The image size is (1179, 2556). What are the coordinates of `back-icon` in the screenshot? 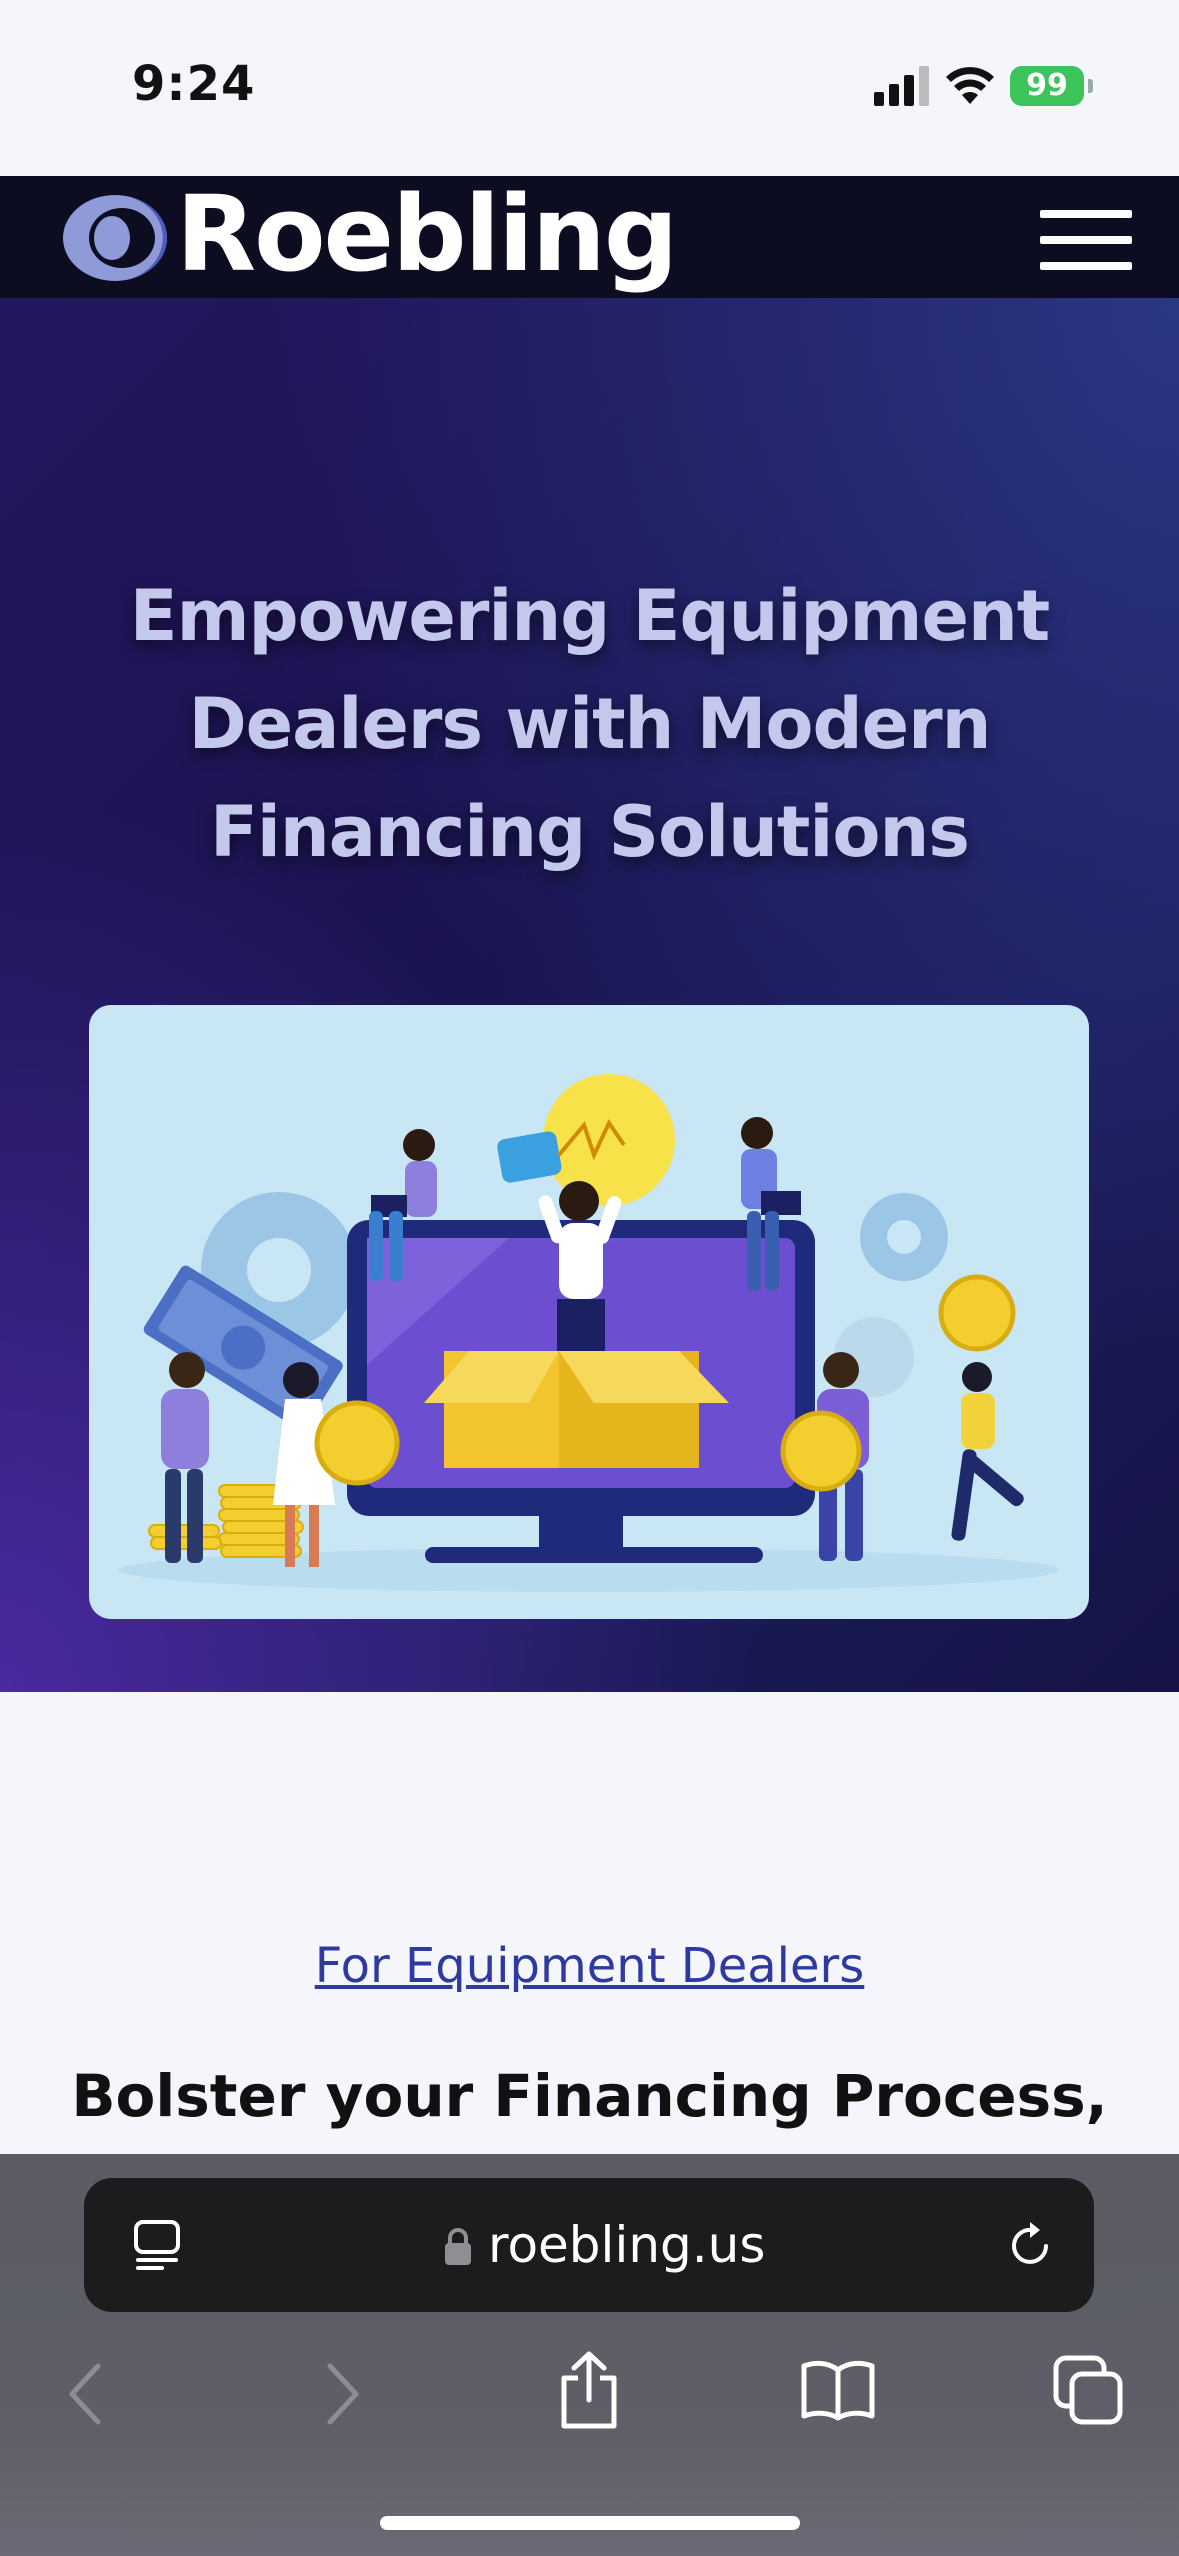 It's located at (86, 2394).